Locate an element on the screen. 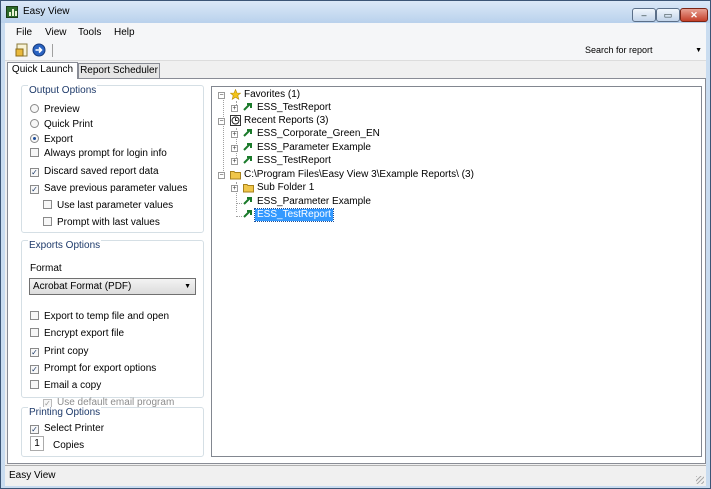 The height and width of the screenshot is (489, 711). tree-node-folder-report-1: ESS_Parameter Example is located at coordinates (341, 202).